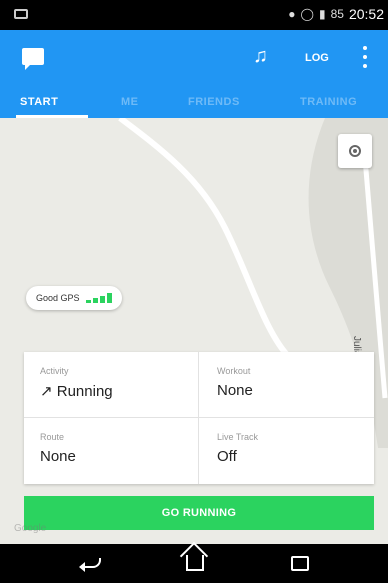  I want to click on chat-icon, so click(33, 59).